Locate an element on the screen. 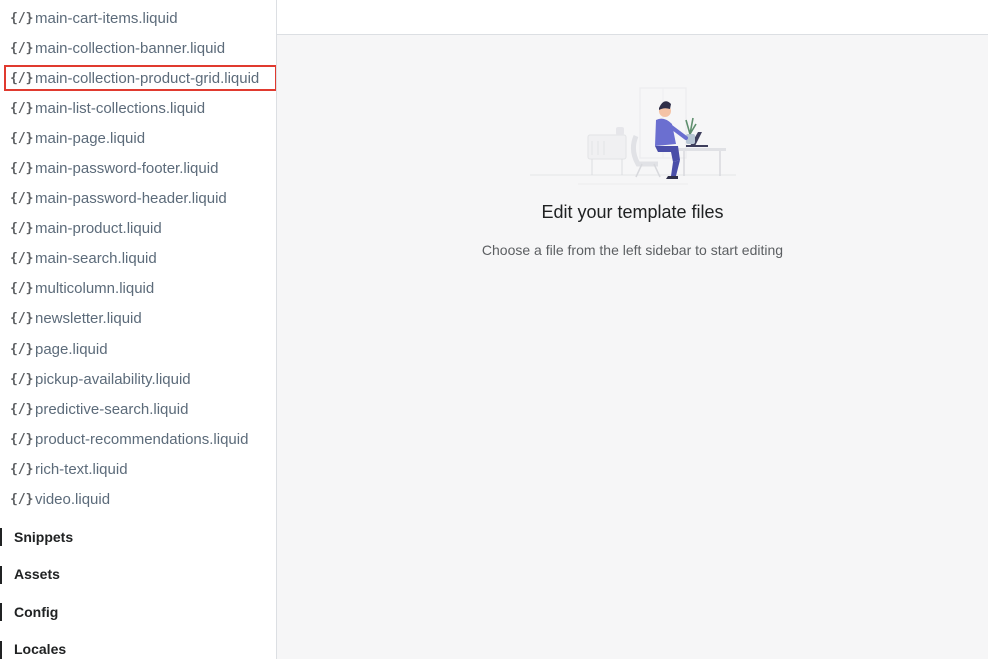 The height and width of the screenshot is (659, 988). file-item-main-password-footer: {/} main-password-footer.liquid is located at coordinates (138, 168).